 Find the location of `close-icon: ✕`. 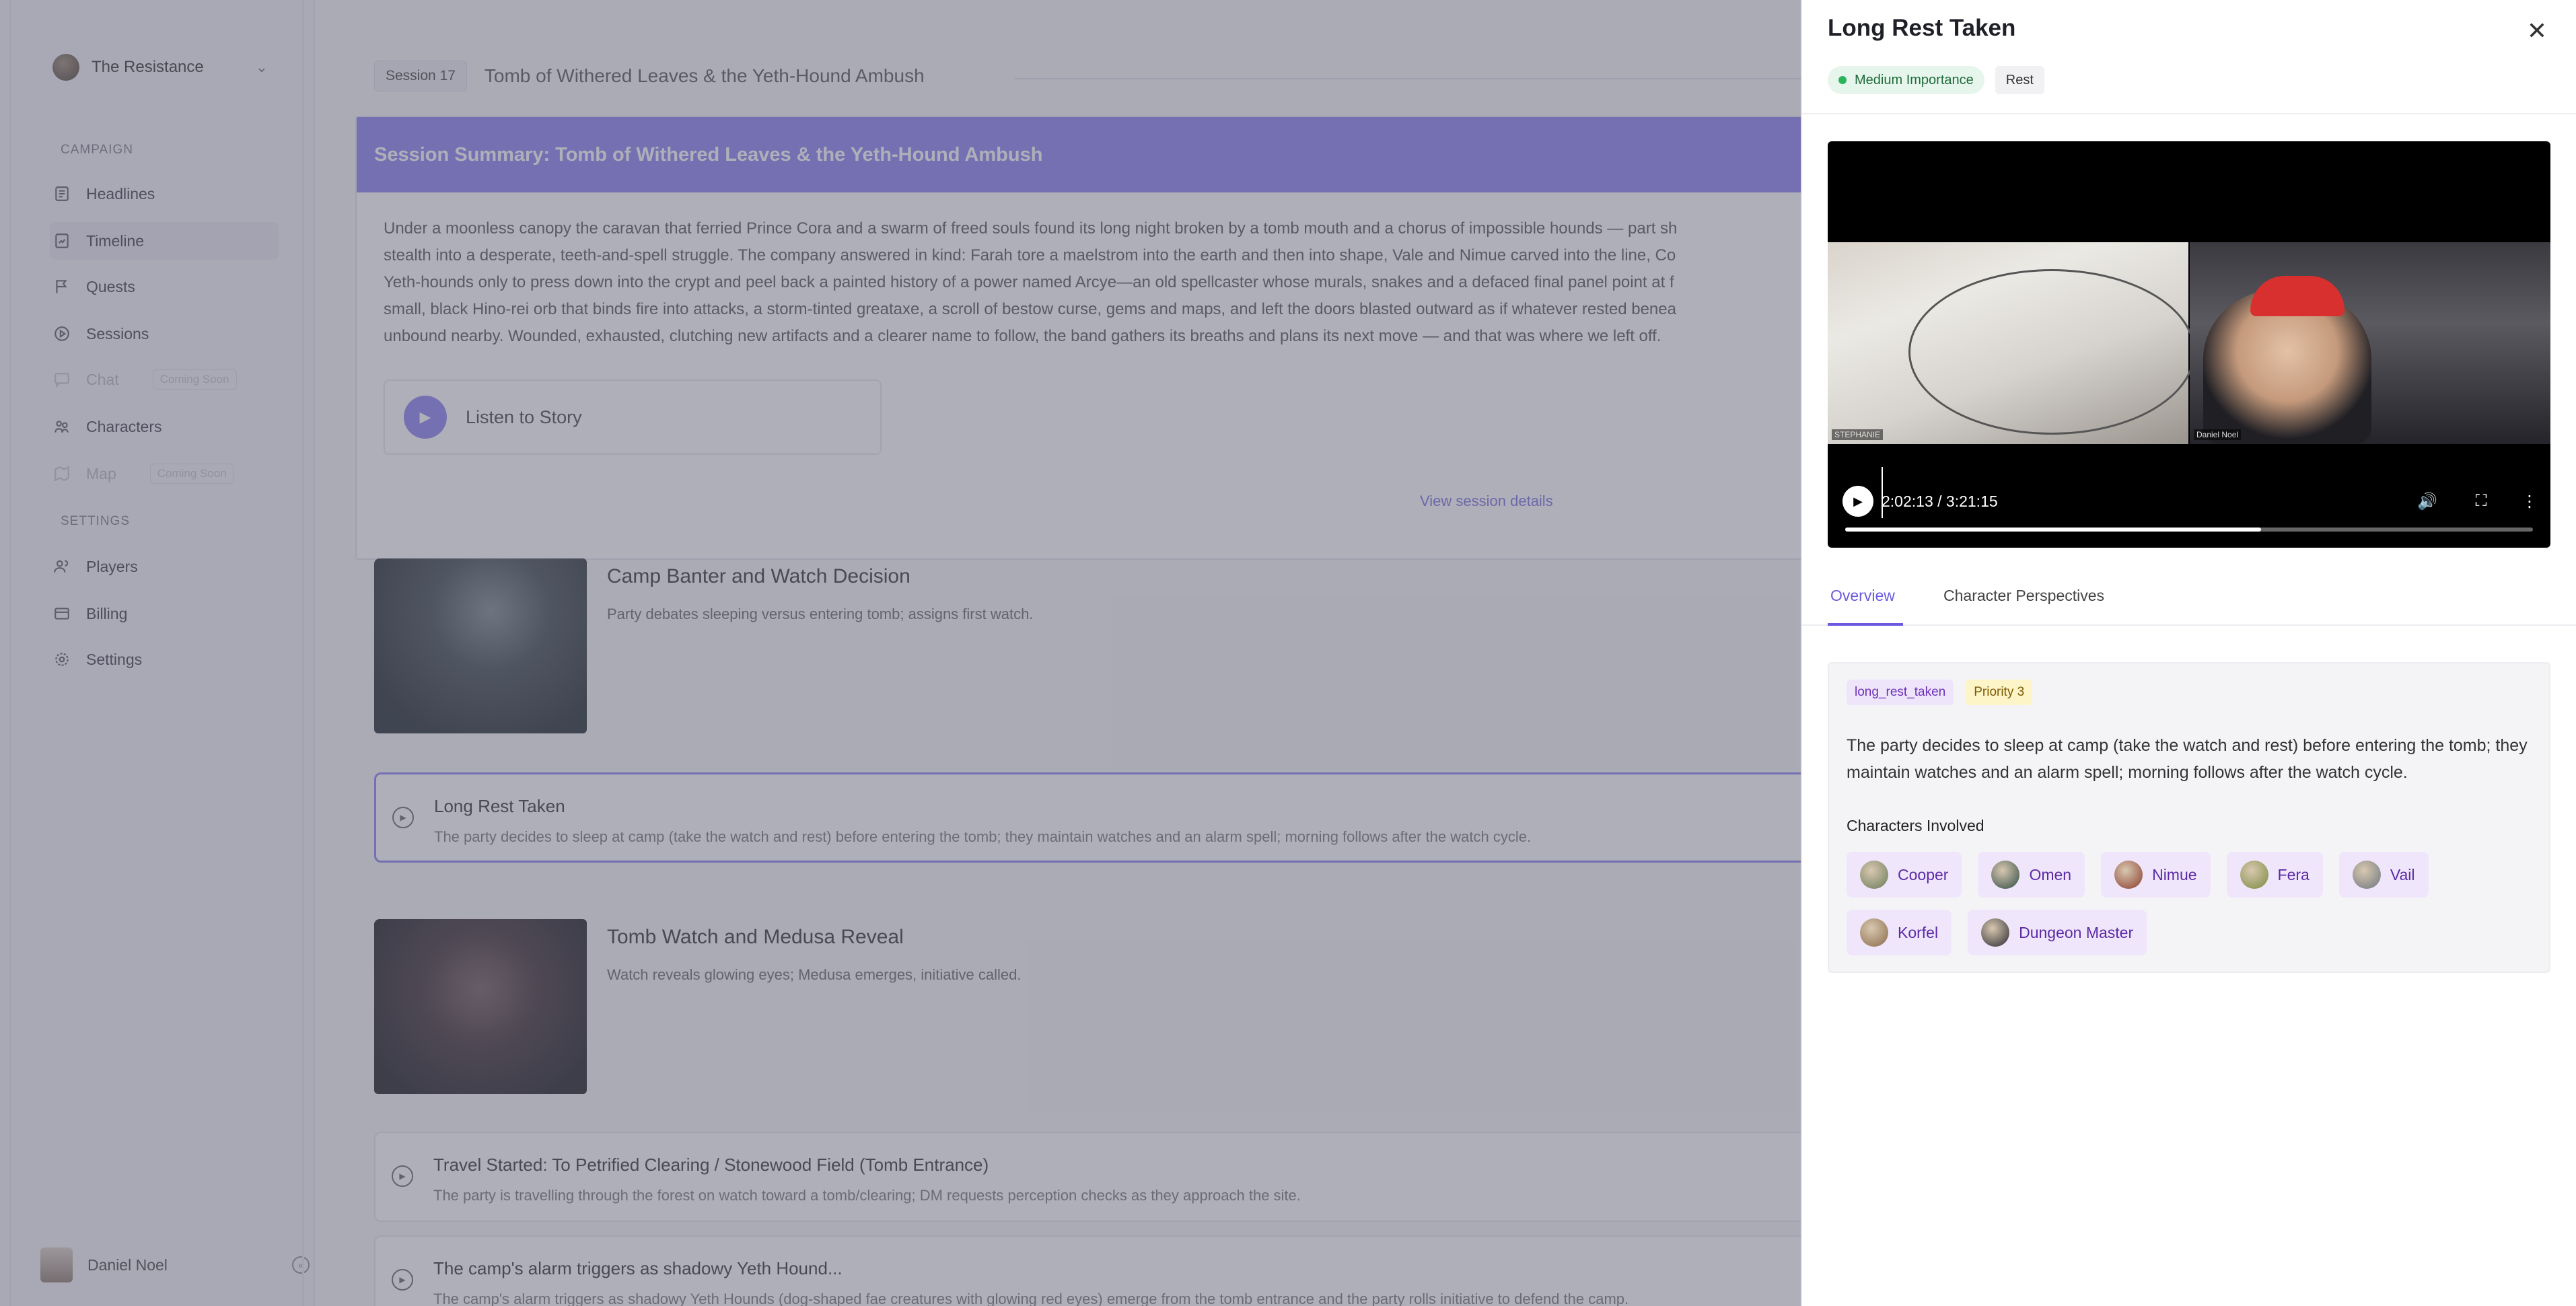

close-icon: ✕ is located at coordinates (2537, 31).